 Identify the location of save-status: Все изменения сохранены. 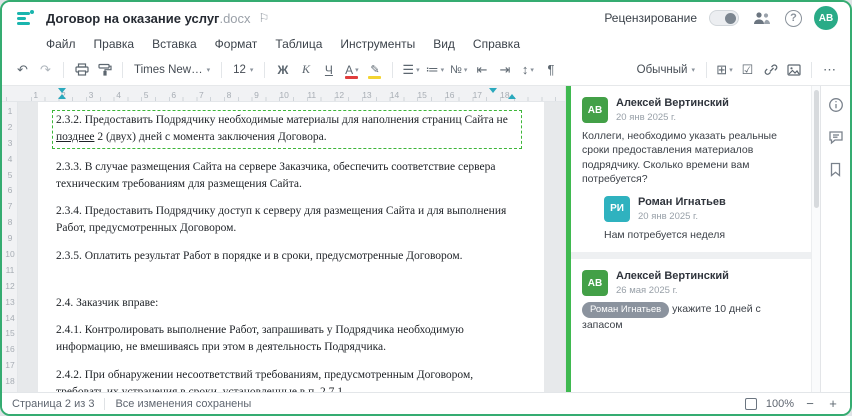
(183, 403).